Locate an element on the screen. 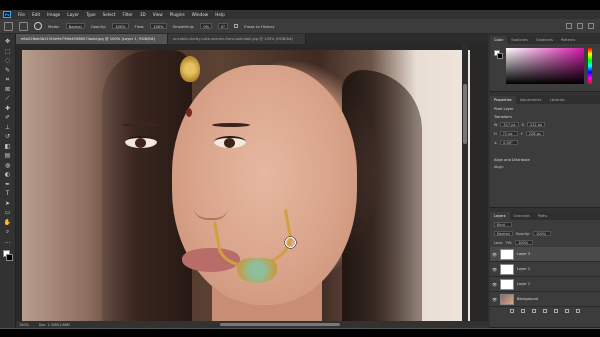 This screenshot has width=600, height=337. height-field: 72 px is located at coordinates (508, 133).